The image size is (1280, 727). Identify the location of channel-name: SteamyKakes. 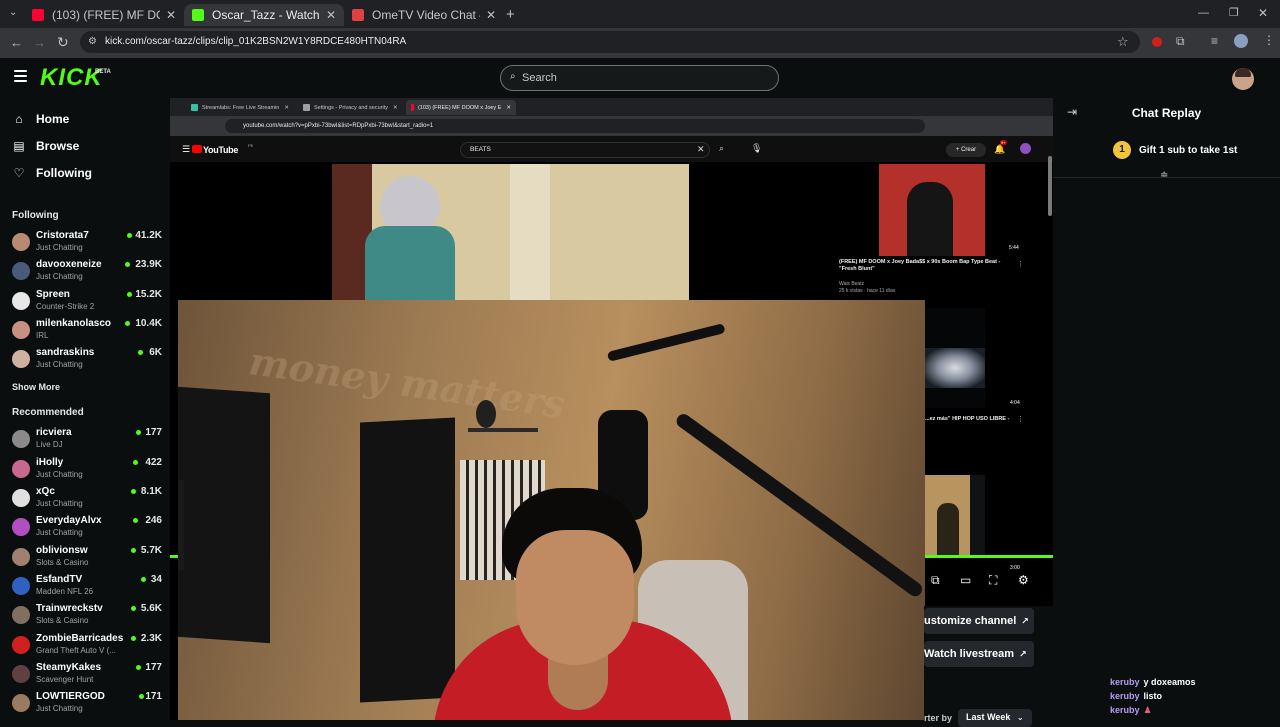
(69, 667).